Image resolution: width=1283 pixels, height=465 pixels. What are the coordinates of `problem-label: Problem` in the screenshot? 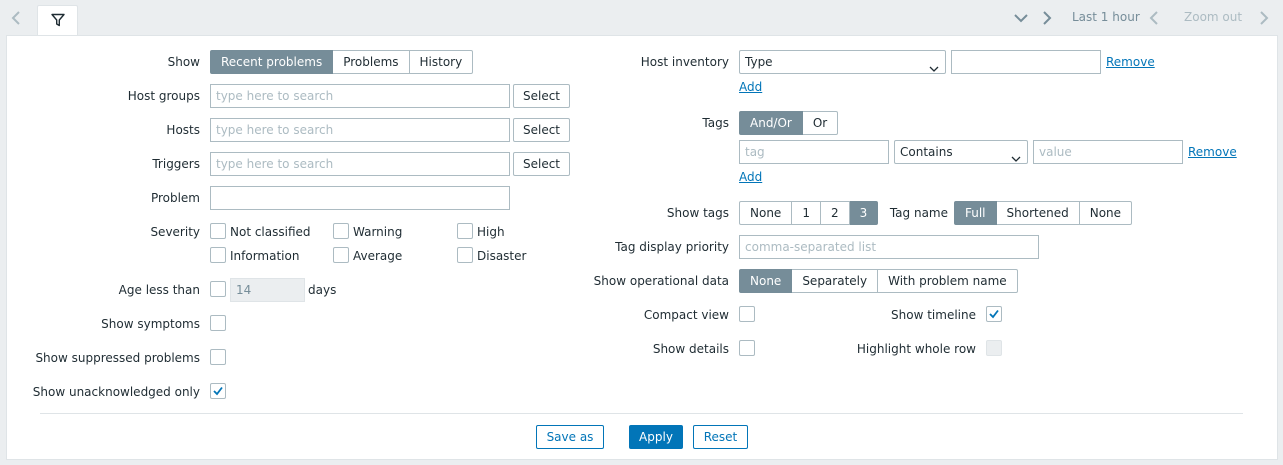 It's located at (175, 198).